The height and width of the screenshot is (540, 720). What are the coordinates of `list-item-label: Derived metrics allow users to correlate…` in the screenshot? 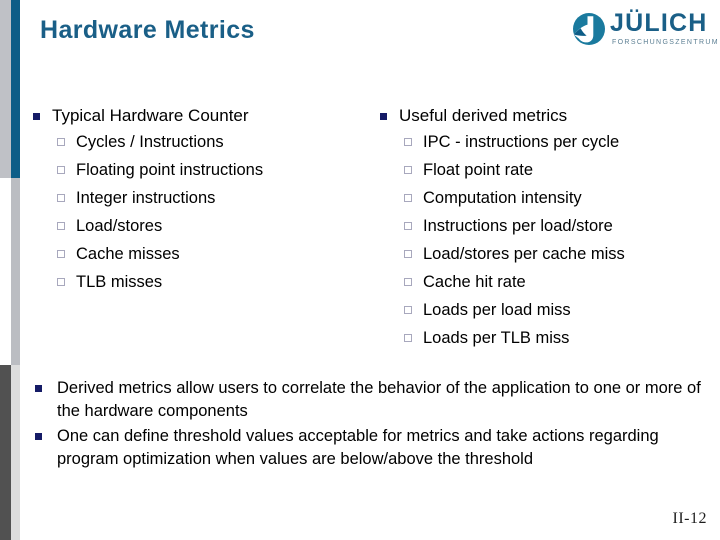 It's located at (379, 399).